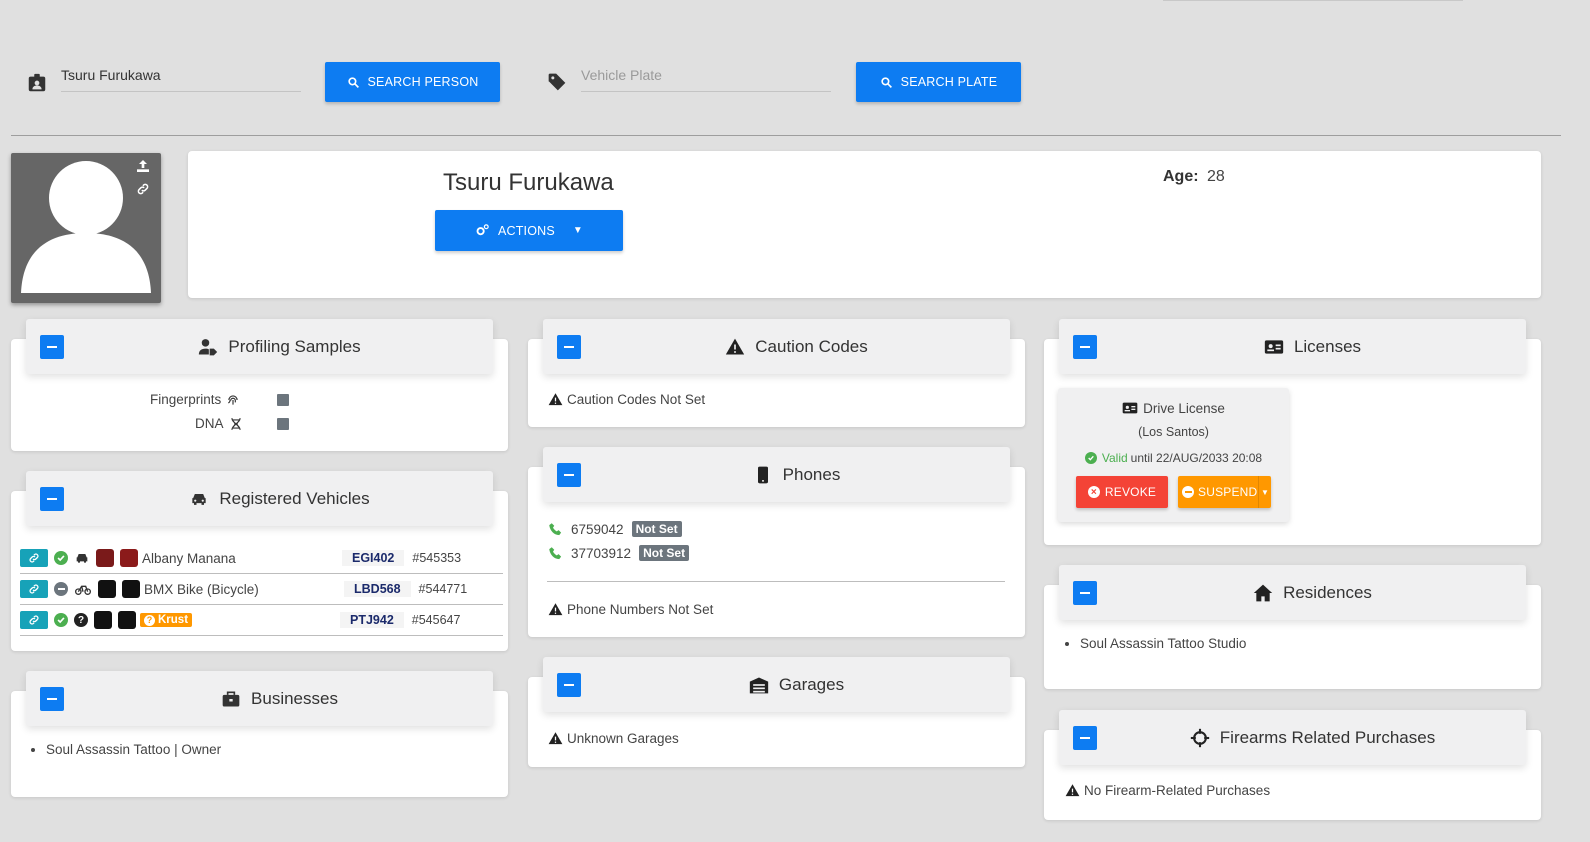  What do you see at coordinates (762, 474) in the screenshot?
I see `mobile-phone-icon` at bounding box center [762, 474].